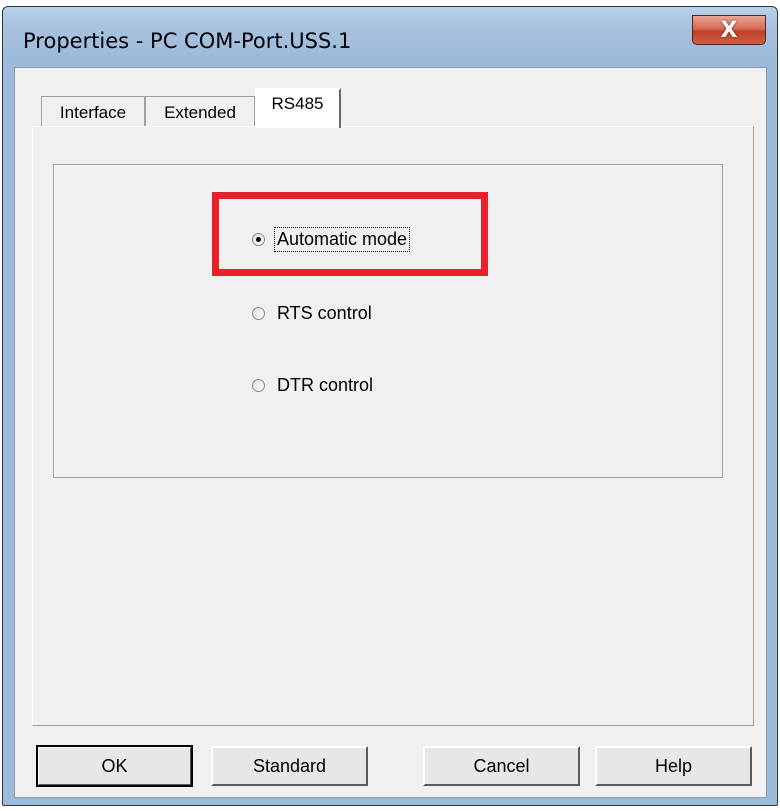 The height and width of the screenshot is (811, 780). I want to click on ok-button: OK, so click(114, 766).